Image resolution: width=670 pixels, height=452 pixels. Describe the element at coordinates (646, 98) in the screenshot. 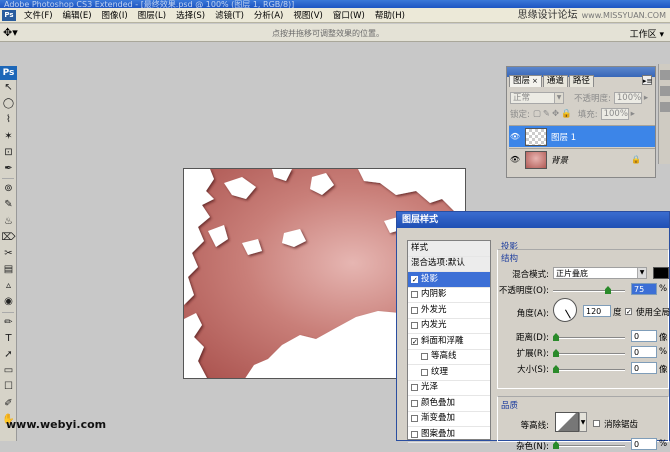

I see `opacity-arrow-icon: ▸` at that location.